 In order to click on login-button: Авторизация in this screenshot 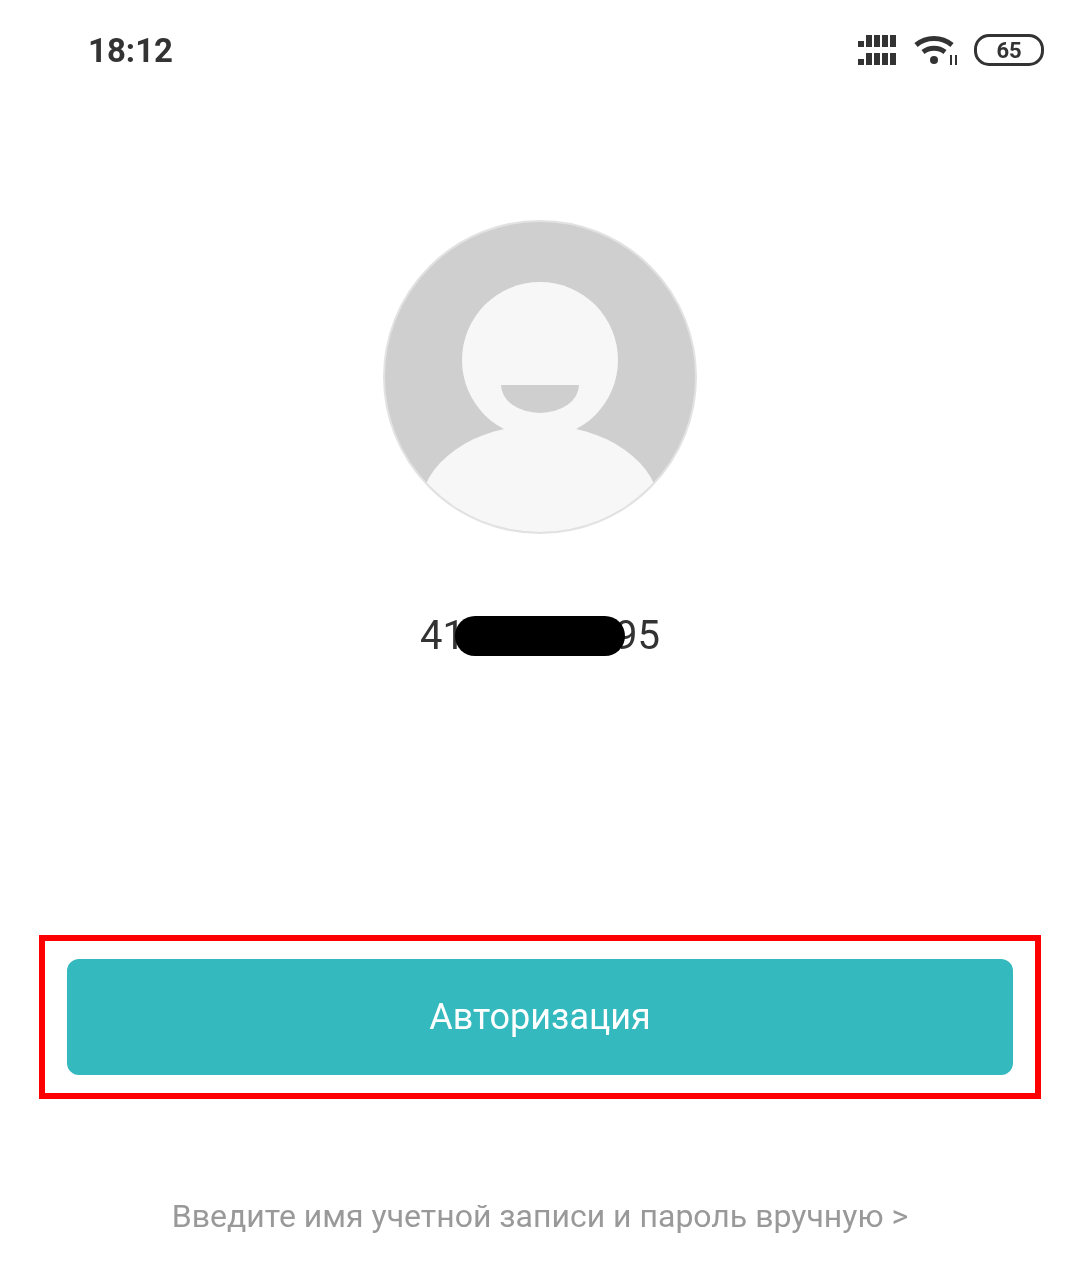, I will do `click(540, 1017)`.